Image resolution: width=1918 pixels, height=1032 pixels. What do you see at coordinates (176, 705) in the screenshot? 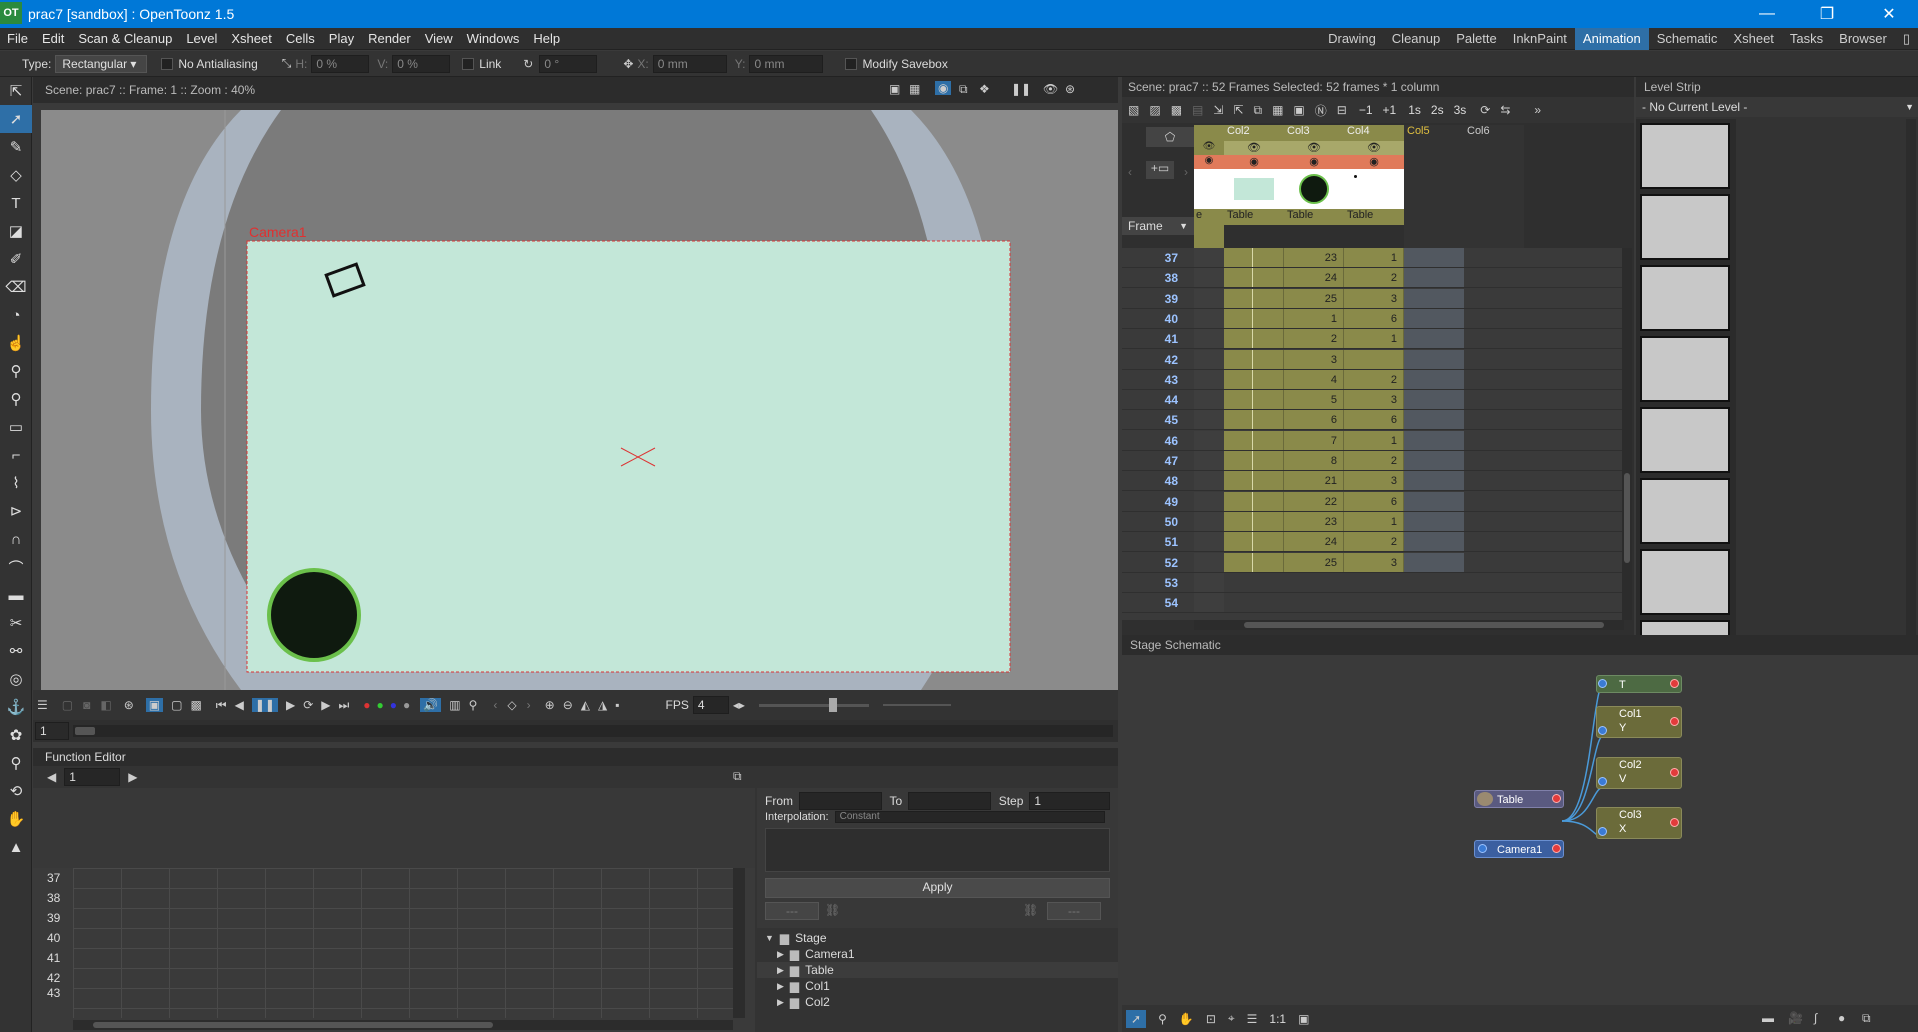
I see `bg-white-icon: ▢` at bounding box center [176, 705].